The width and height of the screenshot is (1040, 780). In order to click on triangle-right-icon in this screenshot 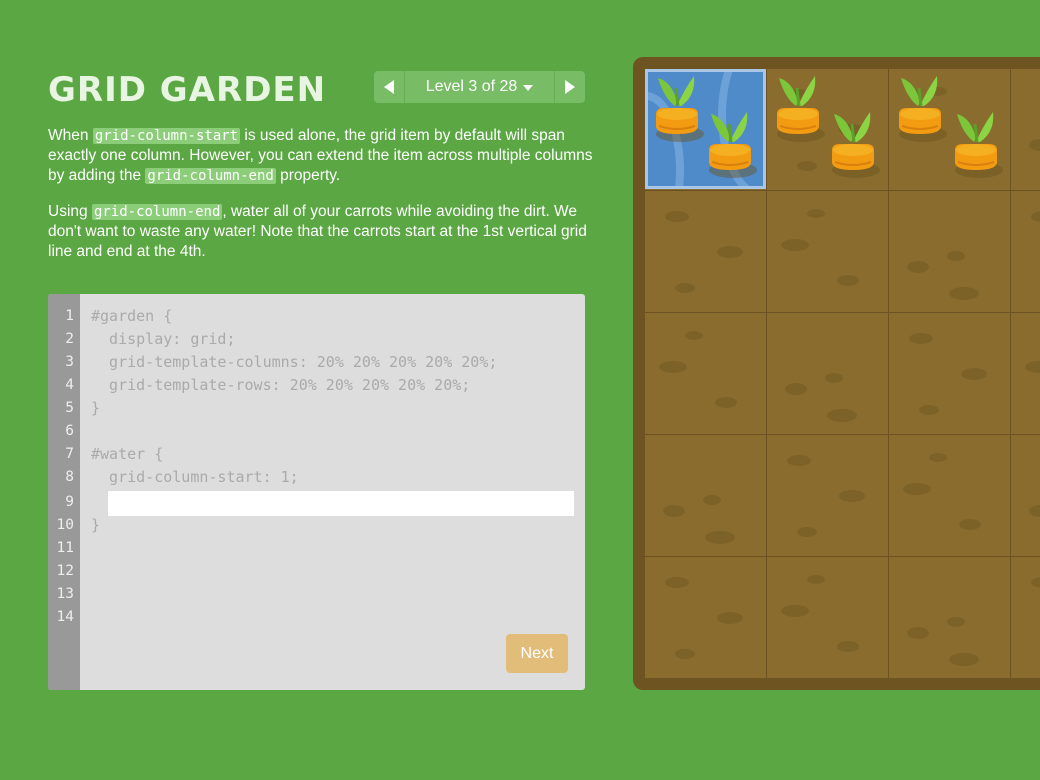, I will do `click(570, 87)`.